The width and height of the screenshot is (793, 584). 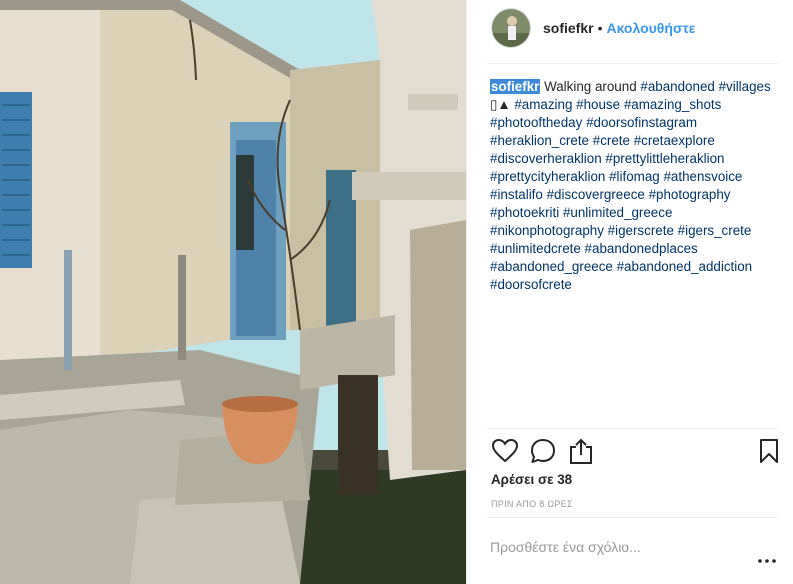 I want to click on header-divider, so click(x=632, y=63).